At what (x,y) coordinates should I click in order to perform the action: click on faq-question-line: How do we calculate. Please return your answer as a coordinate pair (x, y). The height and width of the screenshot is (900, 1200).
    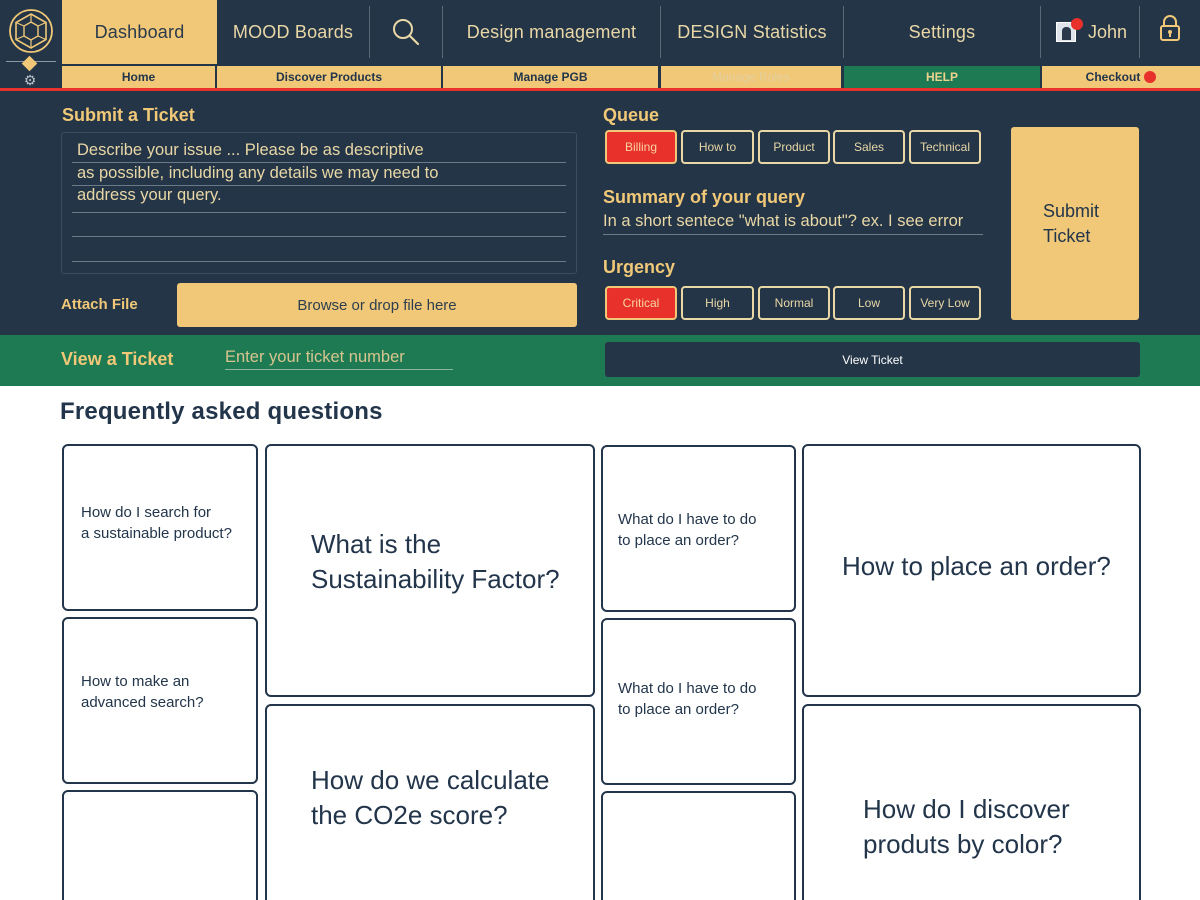
    Looking at the image, I should click on (430, 780).